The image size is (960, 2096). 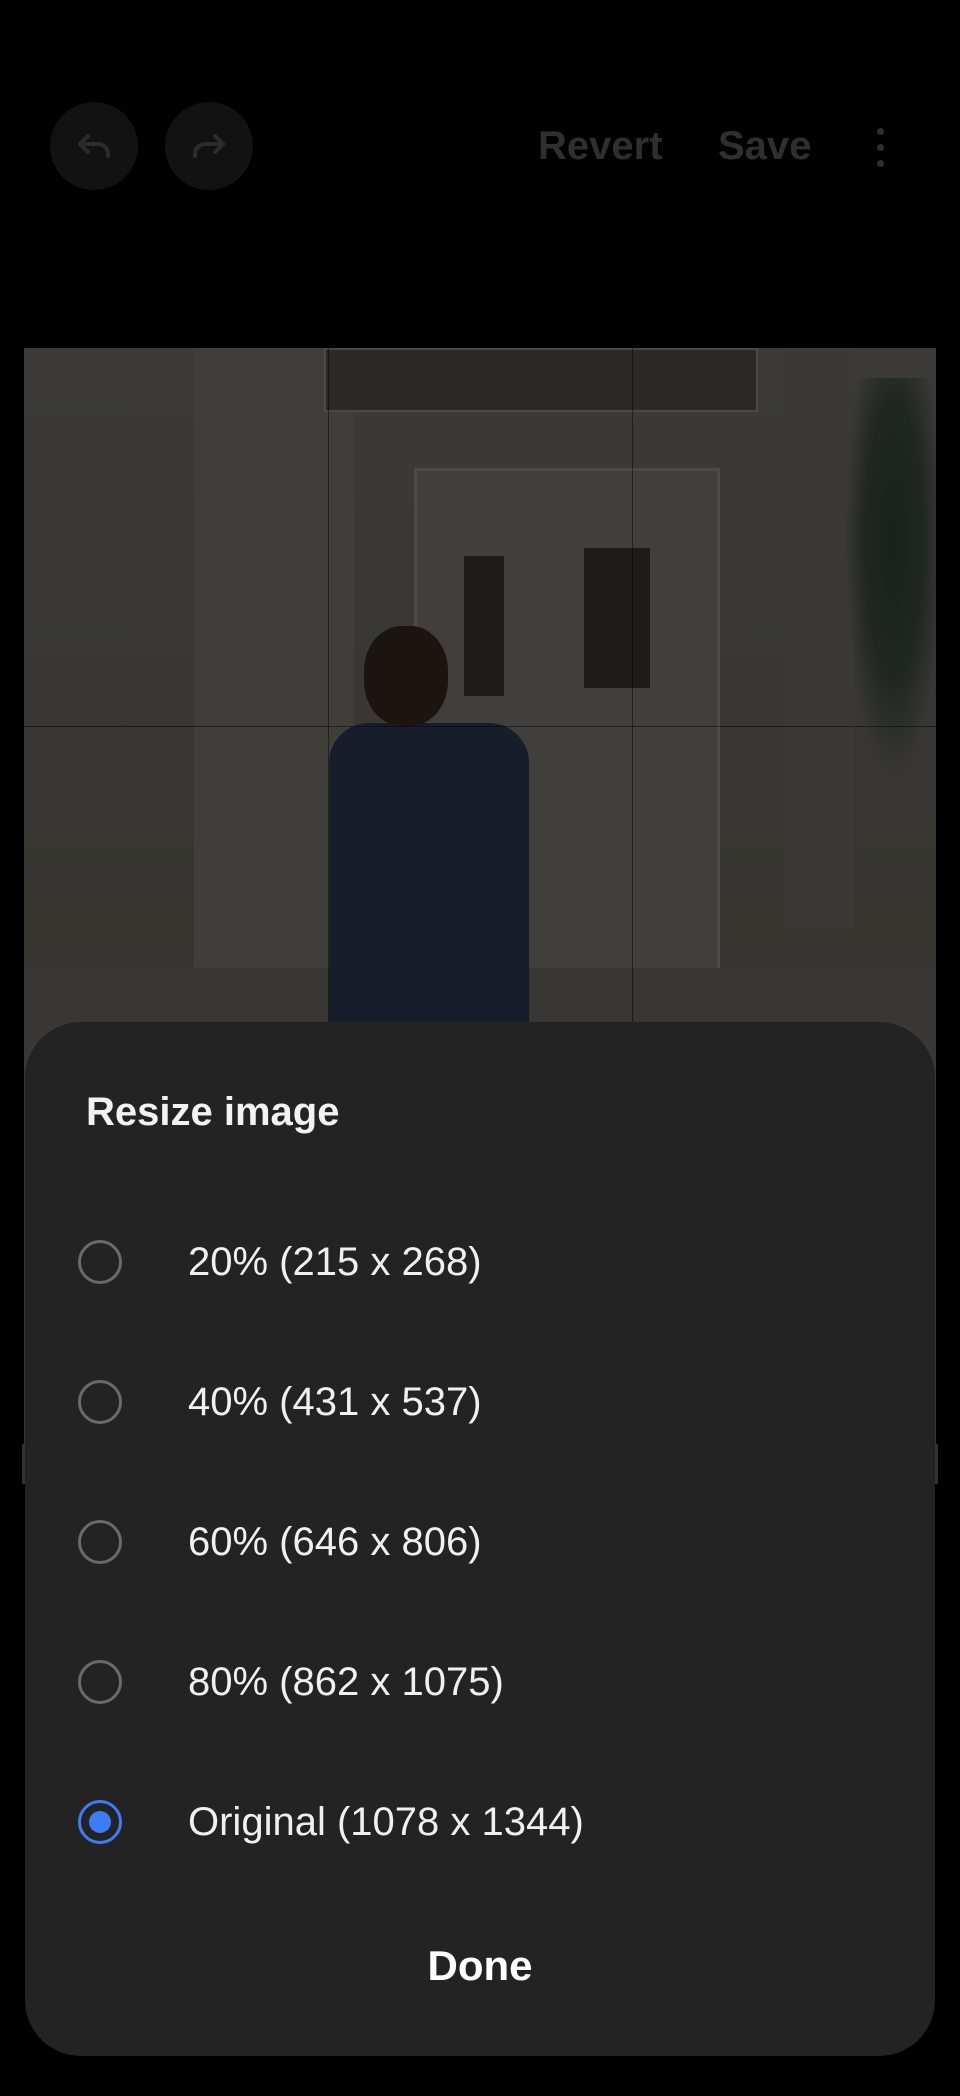 I want to click on option-60-percent: 60% (646 x 806), so click(x=480, y=1543).